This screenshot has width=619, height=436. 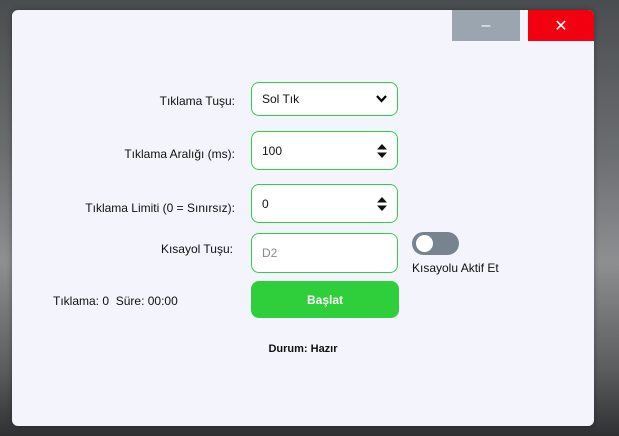 I want to click on hotkey-toggle, so click(x=435, y=243).